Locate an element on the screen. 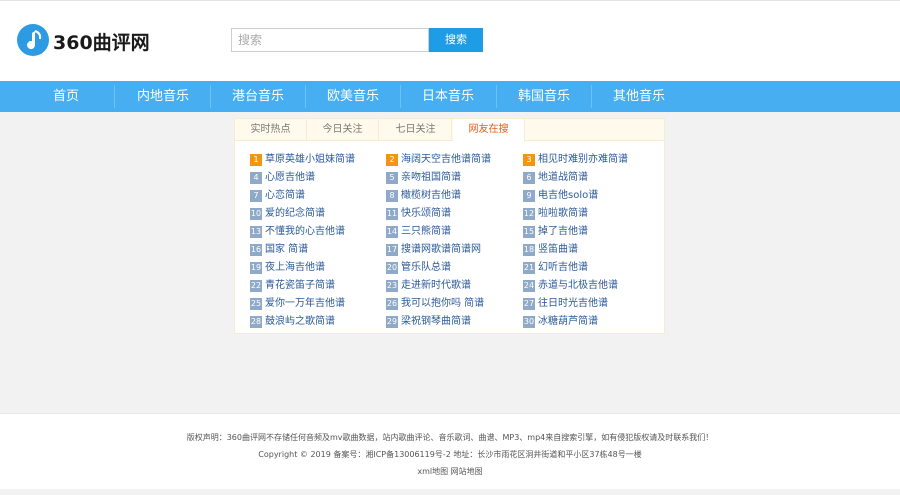 The image size is (900, 495). rank-badge: 20 is located at coordinates (392, 268).